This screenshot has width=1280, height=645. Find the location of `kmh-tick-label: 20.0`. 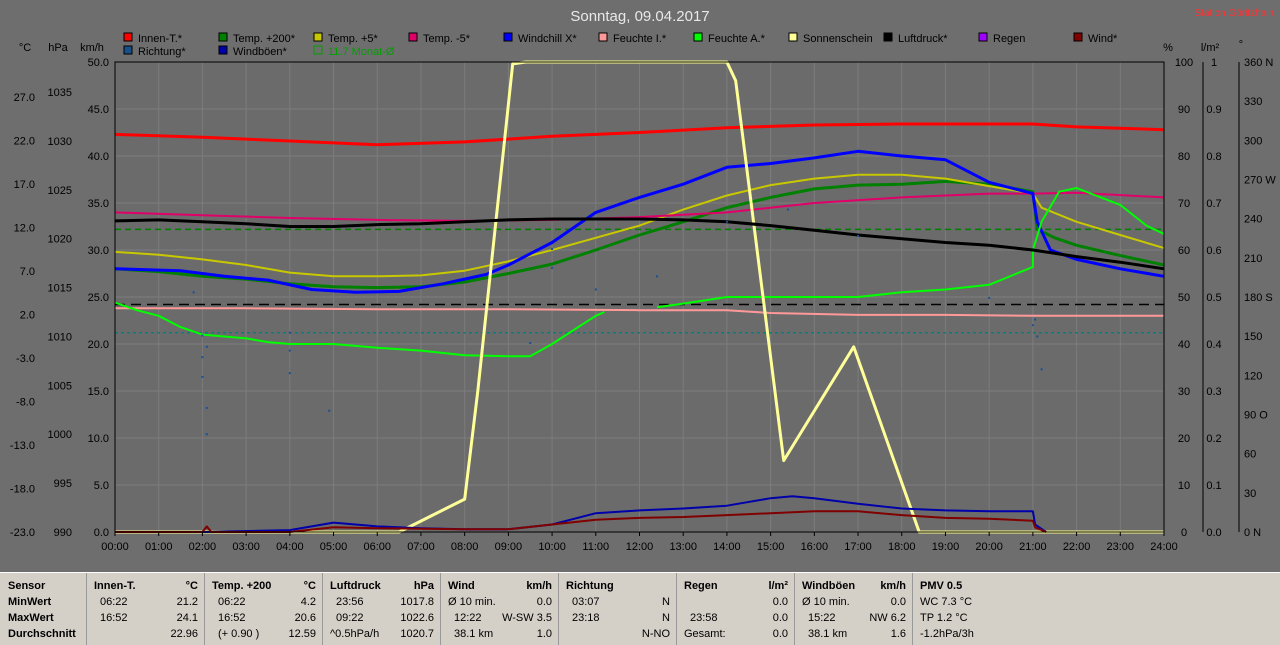

kmh-tick-label: 20.0 is located at coordinates (98, 345).